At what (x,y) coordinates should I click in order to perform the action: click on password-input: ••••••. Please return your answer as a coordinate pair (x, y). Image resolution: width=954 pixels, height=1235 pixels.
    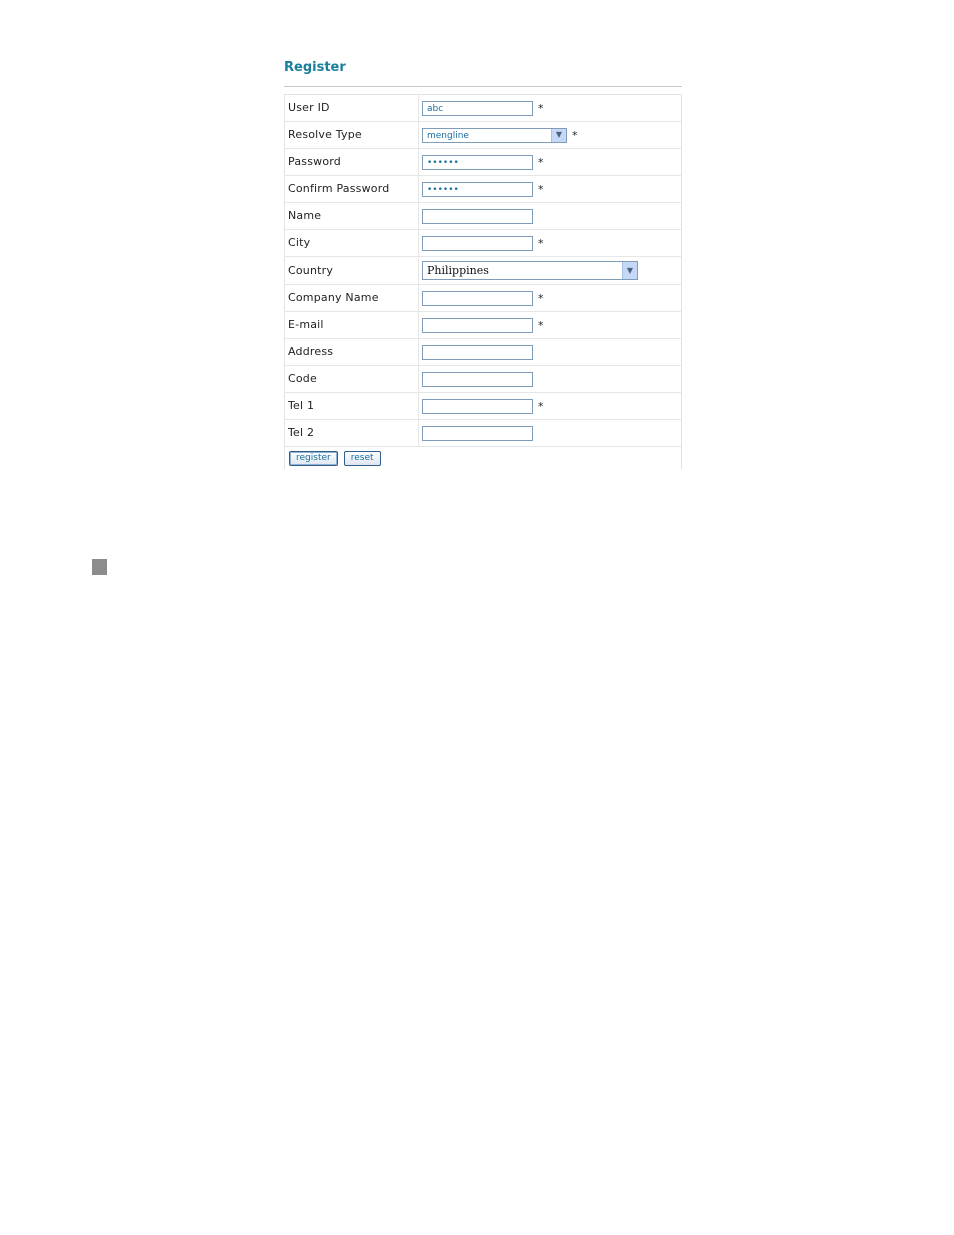
    Looking at the image, I should click on (477, 162).